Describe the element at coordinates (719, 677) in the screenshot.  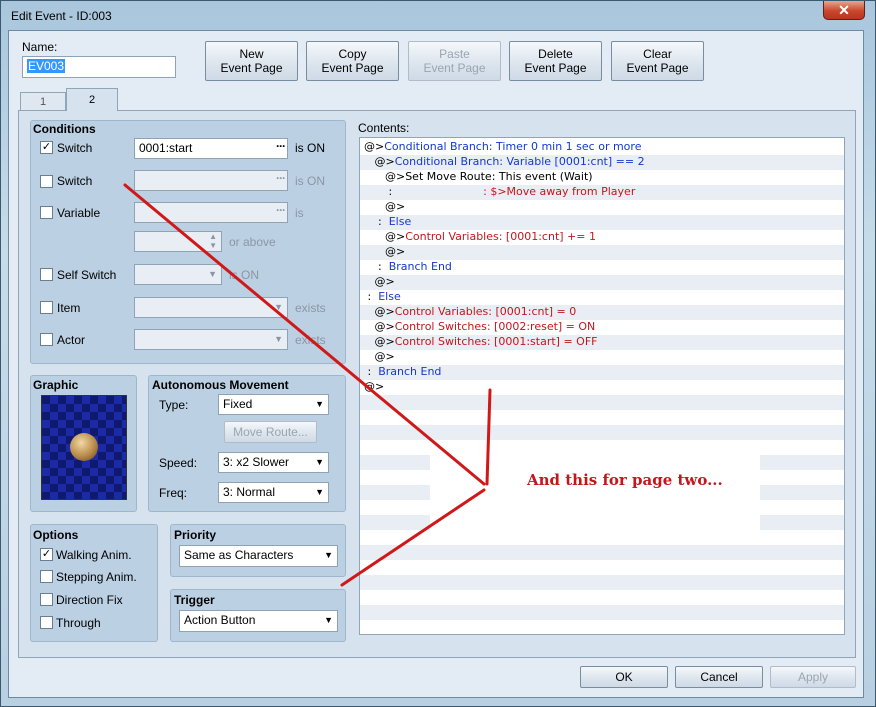
I see `cancel-button: Cancel` at that location.